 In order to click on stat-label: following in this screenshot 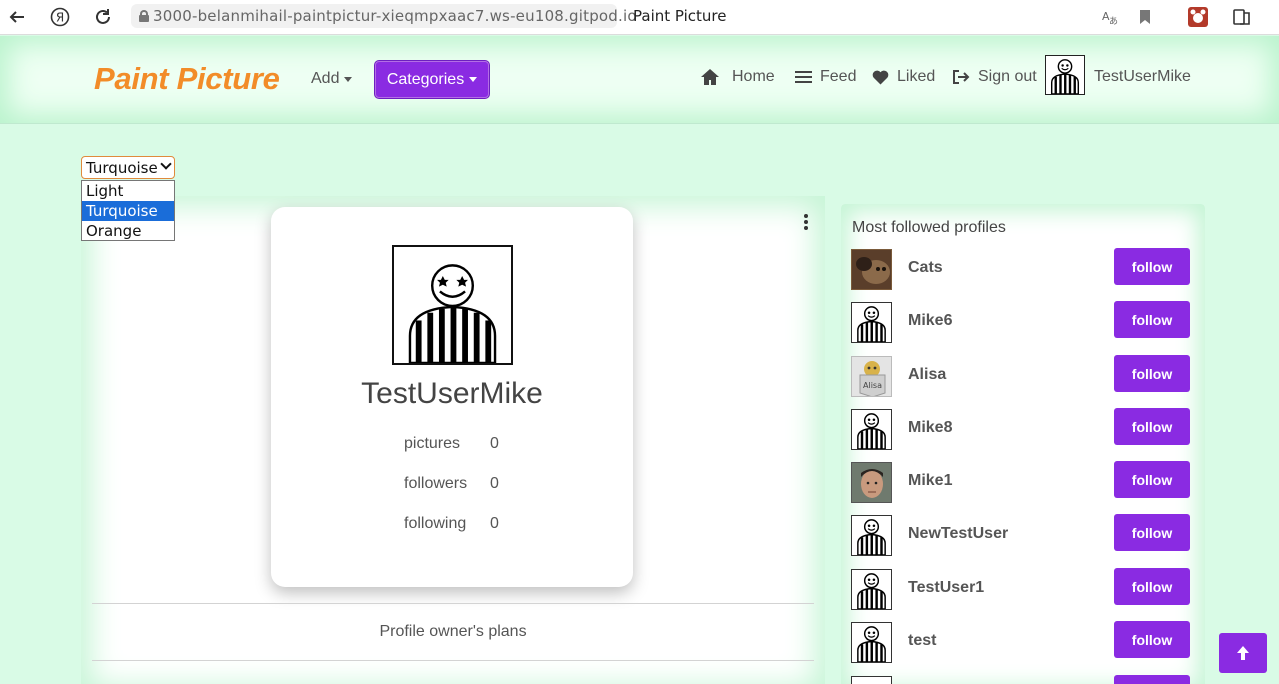, I will do `click(435, 523)`.